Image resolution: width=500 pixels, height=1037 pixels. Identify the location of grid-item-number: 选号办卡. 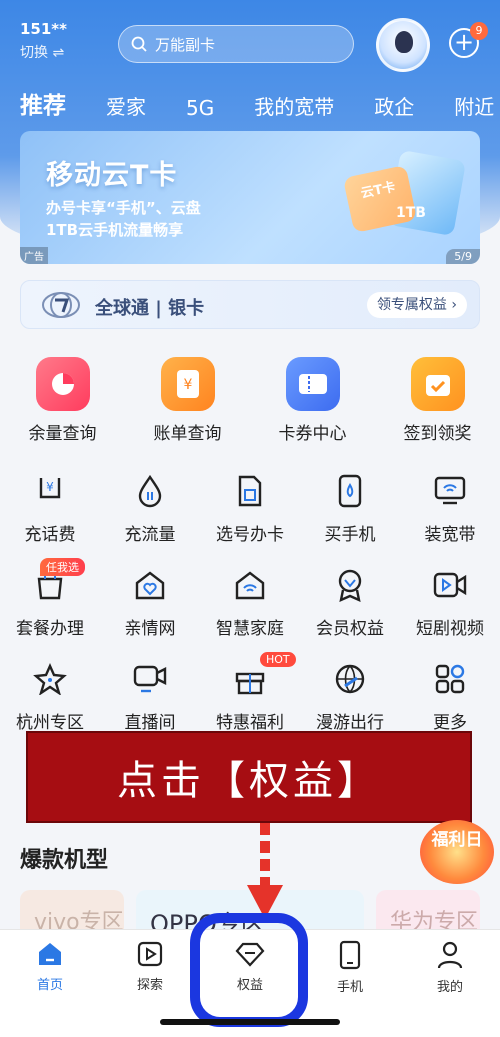
(250, 507).